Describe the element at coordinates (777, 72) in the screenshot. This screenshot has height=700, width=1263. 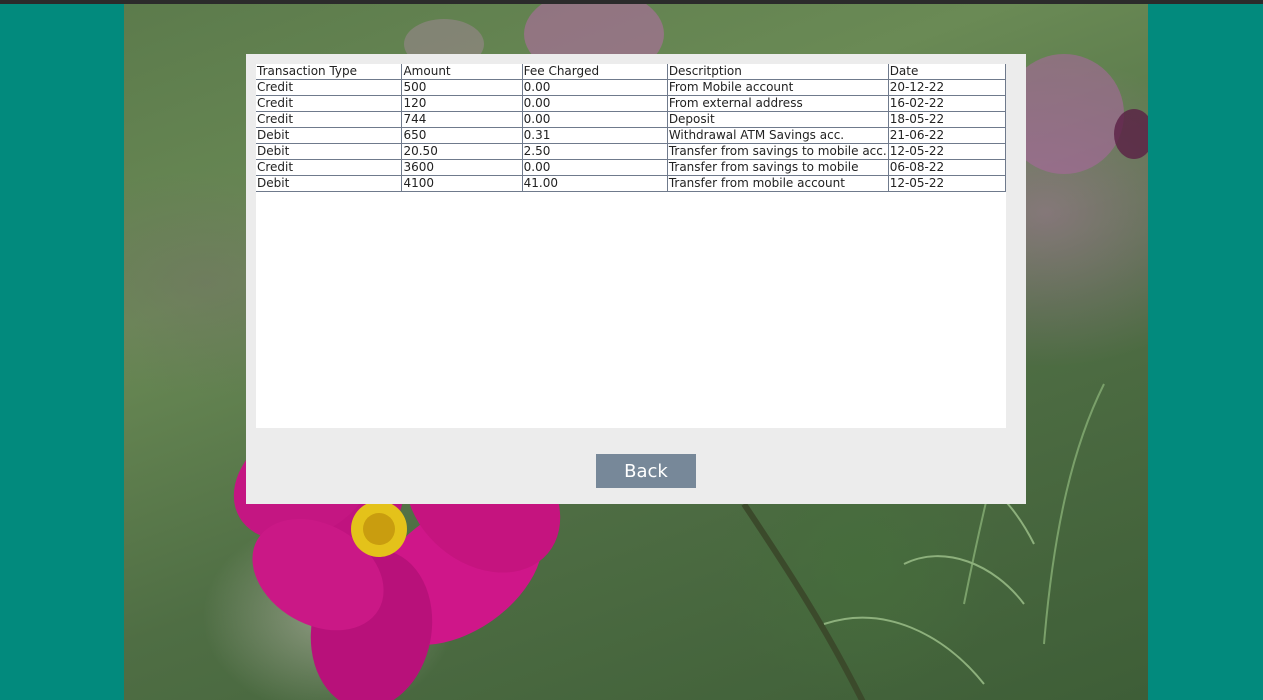
I see `column-header-description: Descritption` at that location.